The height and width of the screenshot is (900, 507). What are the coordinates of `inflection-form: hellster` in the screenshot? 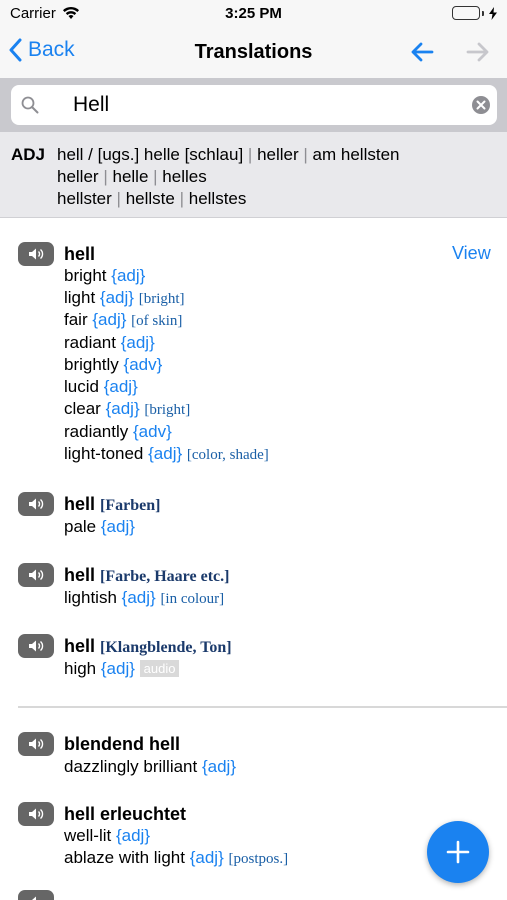 It's located at (84, 198).